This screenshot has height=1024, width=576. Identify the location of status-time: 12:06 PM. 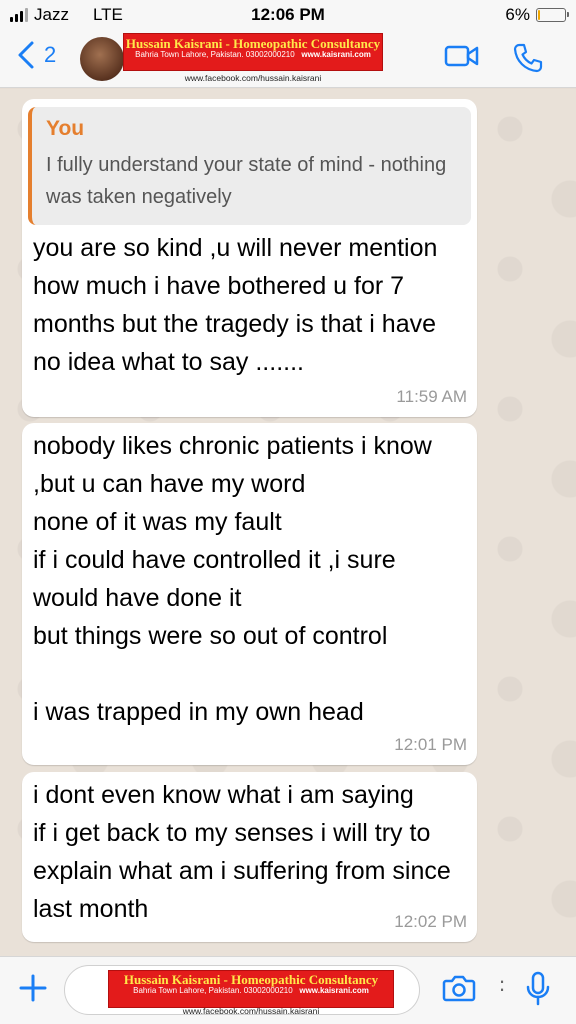
(288, 14).